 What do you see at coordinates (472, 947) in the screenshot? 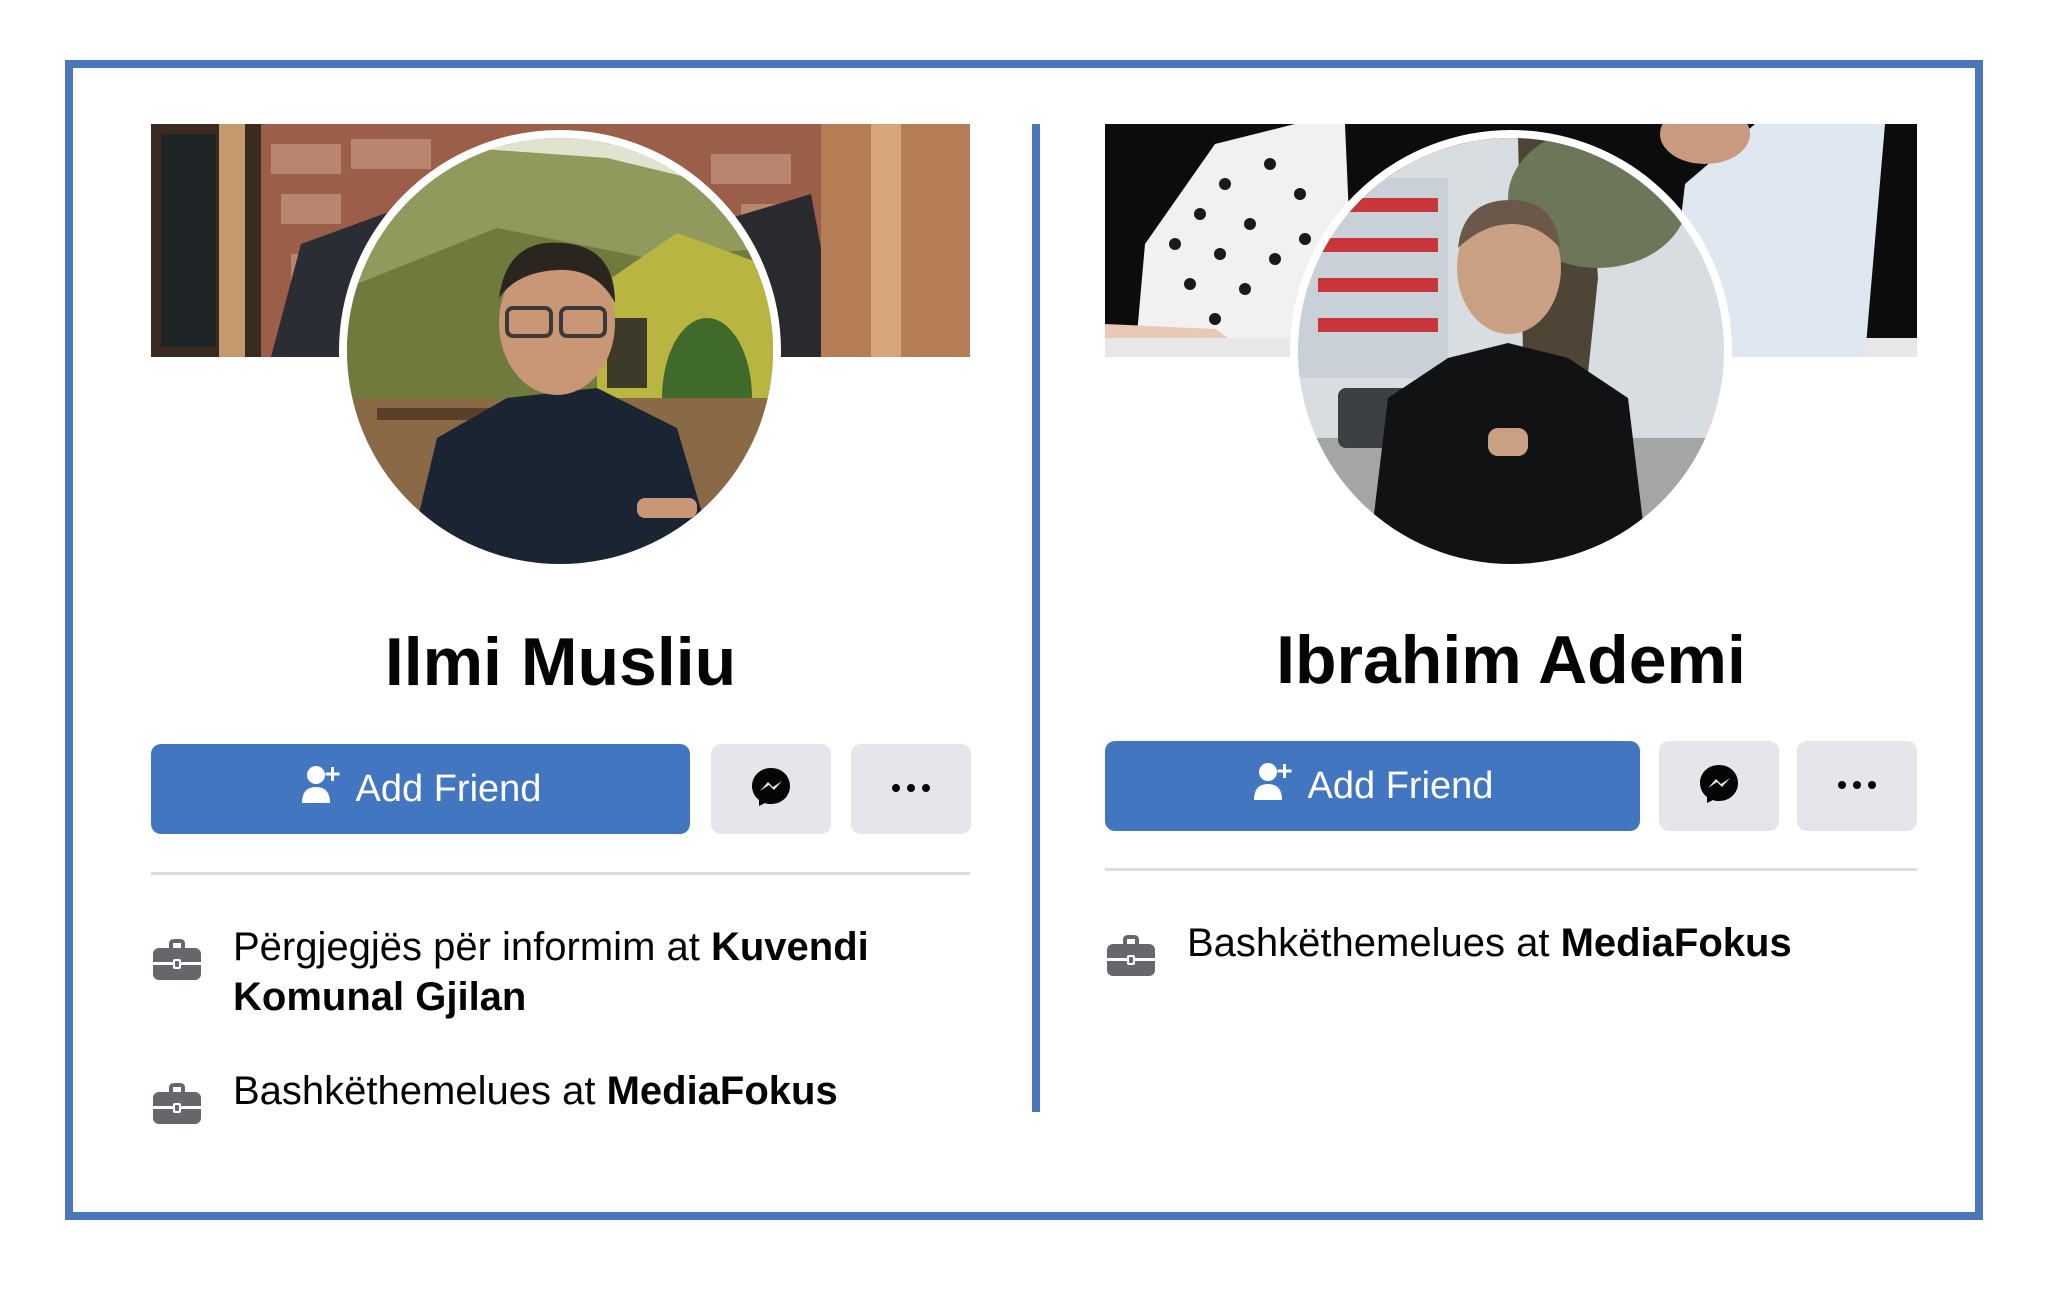
I see `work-prefix: Përgjegjës për informim at` at bounding box center [472, 947].